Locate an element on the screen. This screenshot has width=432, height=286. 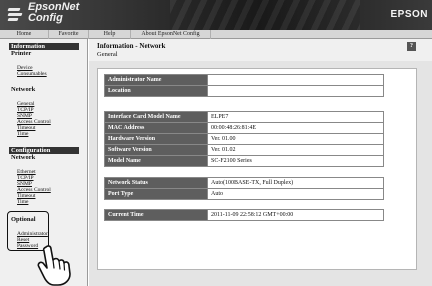
epsonnet-logo-icon is located at coordinates (15, 15).